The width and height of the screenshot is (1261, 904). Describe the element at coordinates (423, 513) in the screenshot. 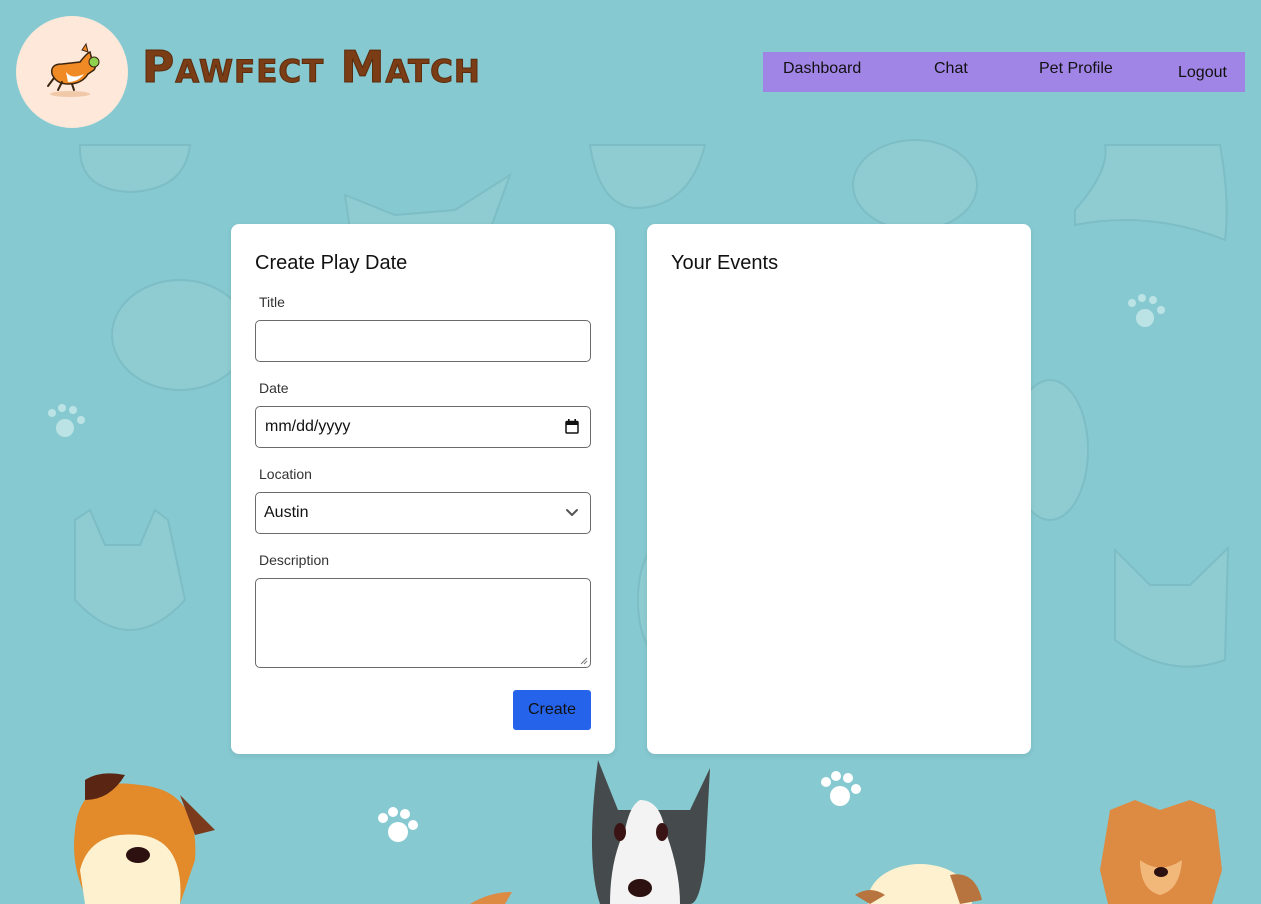

I see `location-select: Austin` at that location.